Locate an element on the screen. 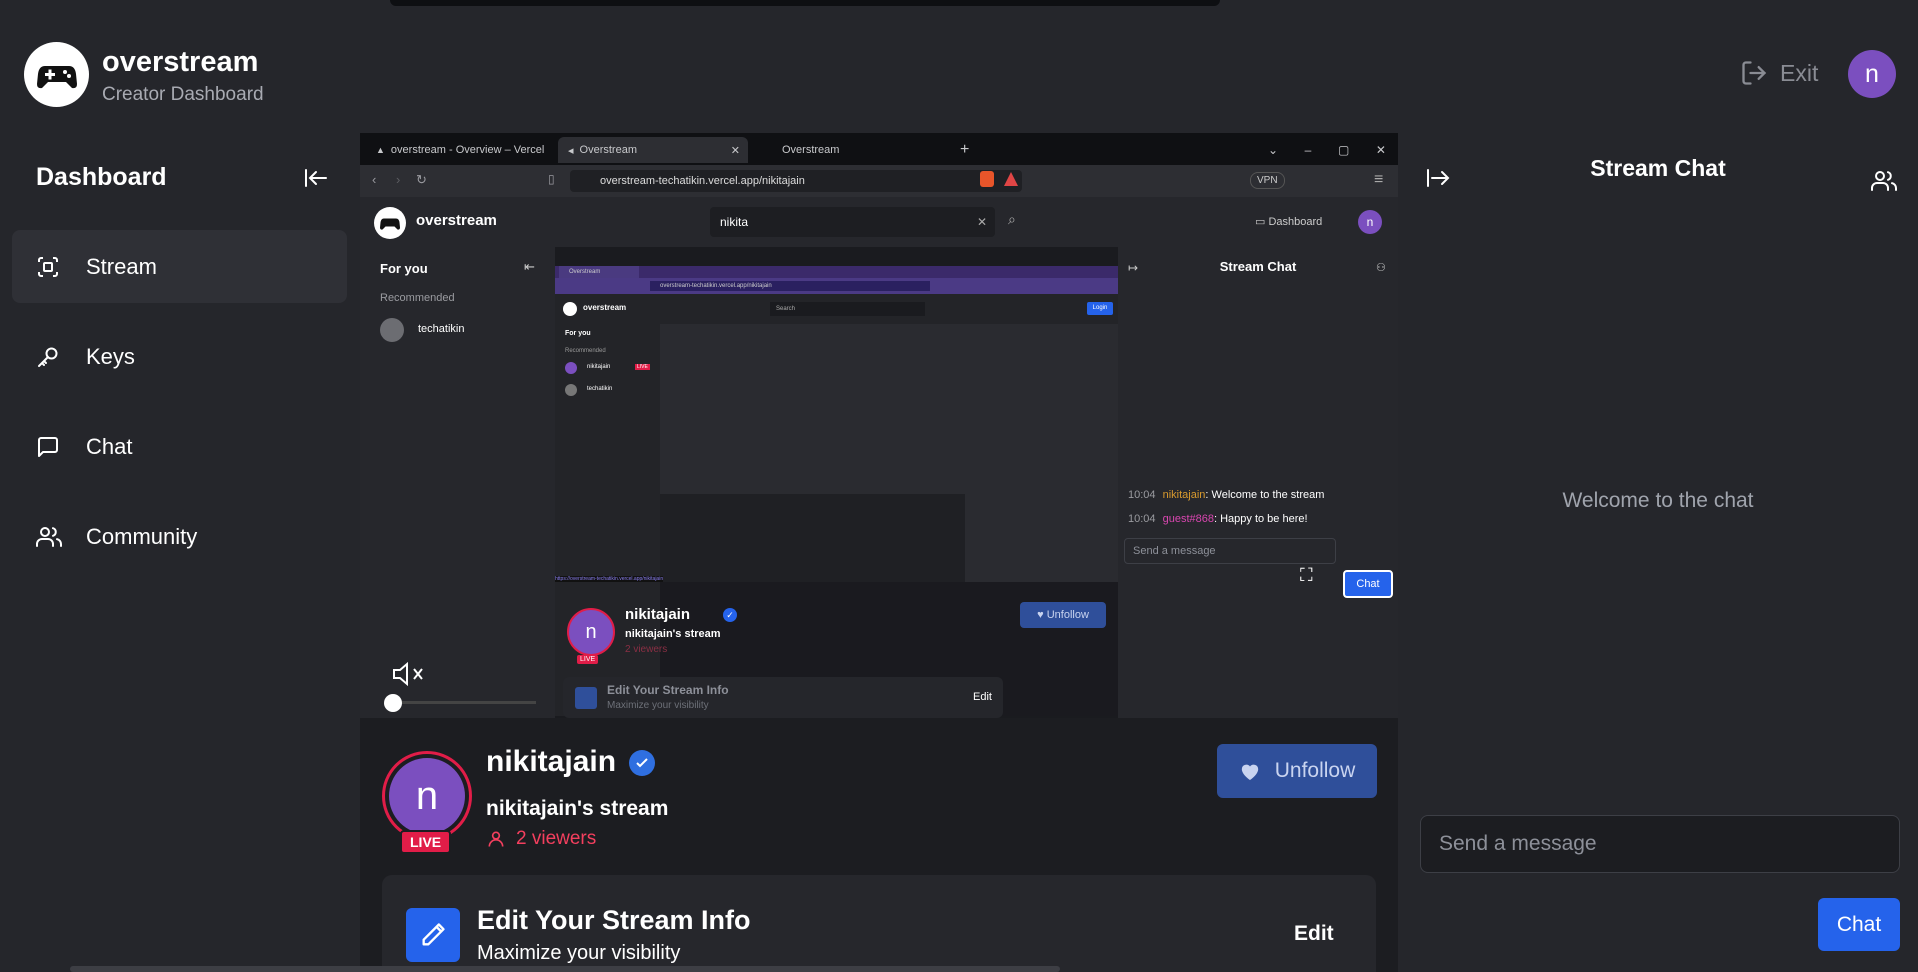 This screenshot has width=1918, height=972. volume-slider is located at coordinates (461, 702).